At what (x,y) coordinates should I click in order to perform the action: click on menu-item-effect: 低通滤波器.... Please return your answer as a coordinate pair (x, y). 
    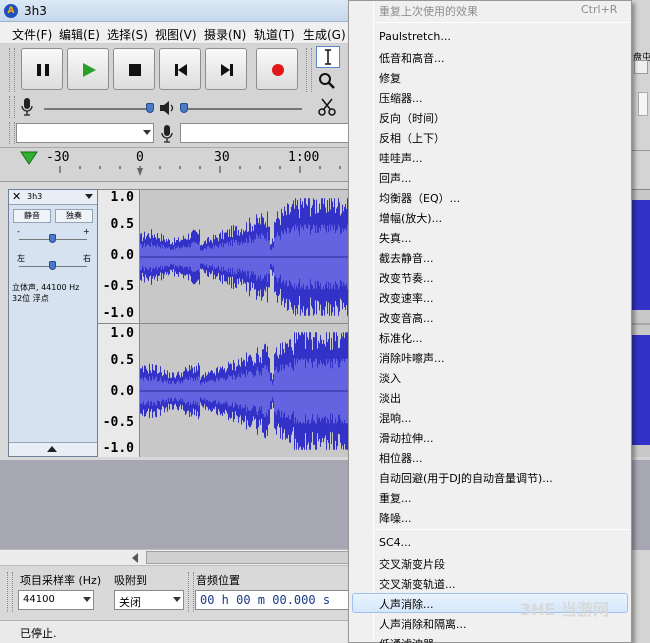
    Looking at the image, I should click on (412, 639).